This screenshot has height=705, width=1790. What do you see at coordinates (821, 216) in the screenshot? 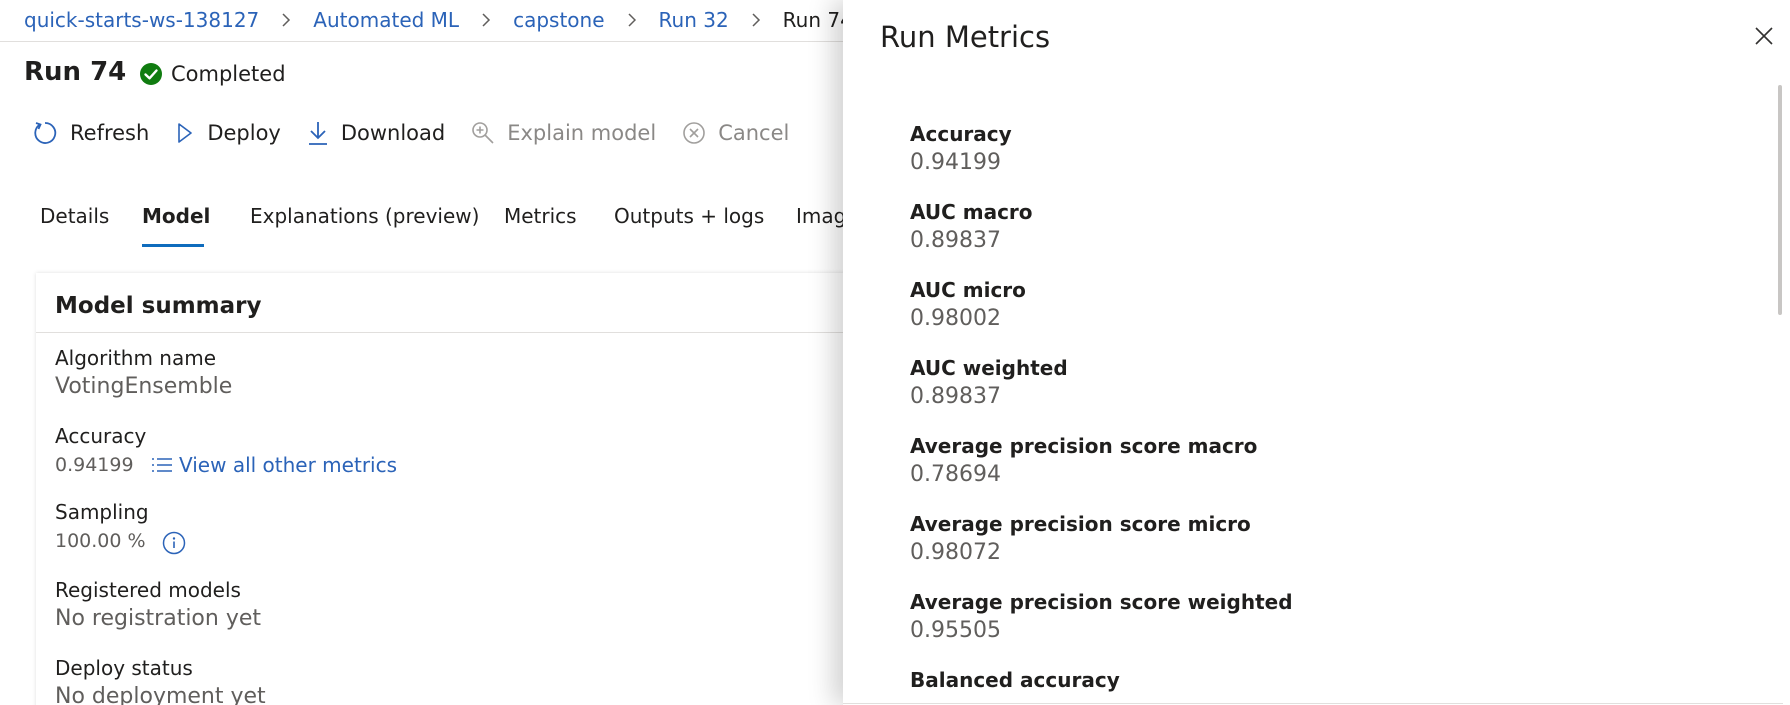
I see `tab-images: Imag` at bounding box center [821, 216].